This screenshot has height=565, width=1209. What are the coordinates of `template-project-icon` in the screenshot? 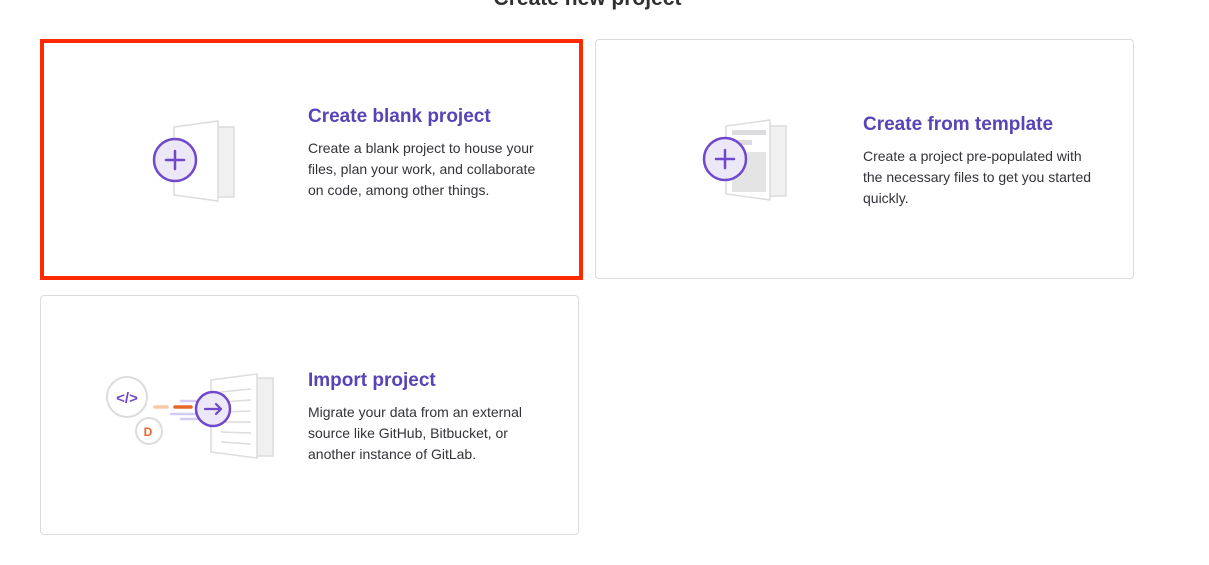 It's located at (744, 160).